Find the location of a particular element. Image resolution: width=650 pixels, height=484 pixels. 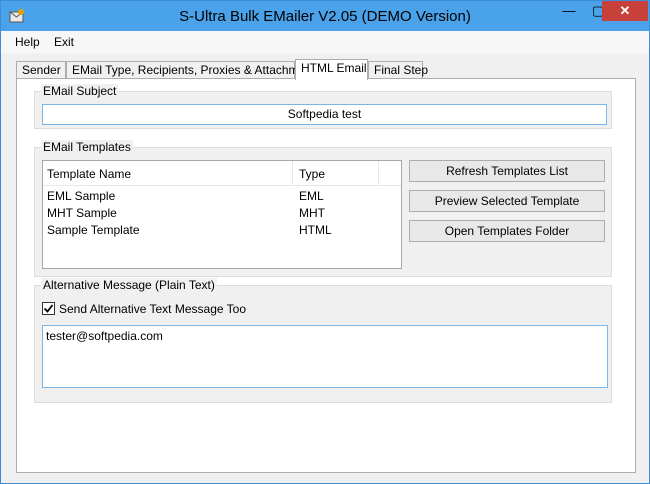

send-alt-text-checkbox is located at coordinates (48, 308).